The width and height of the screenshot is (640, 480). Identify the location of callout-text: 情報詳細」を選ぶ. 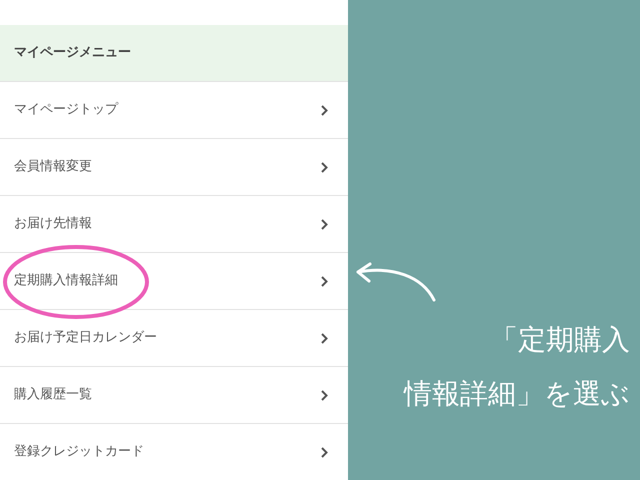
(517, 394).